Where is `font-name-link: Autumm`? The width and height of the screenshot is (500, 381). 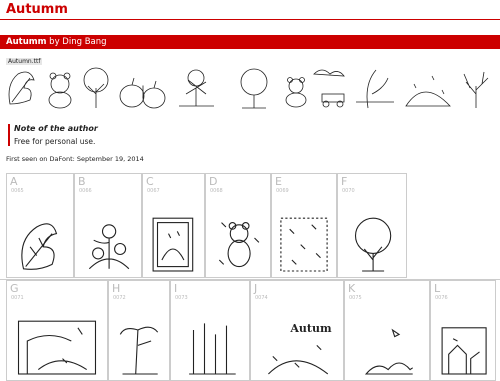 font-name-link: Autumm is located at coordinates (26, 42).